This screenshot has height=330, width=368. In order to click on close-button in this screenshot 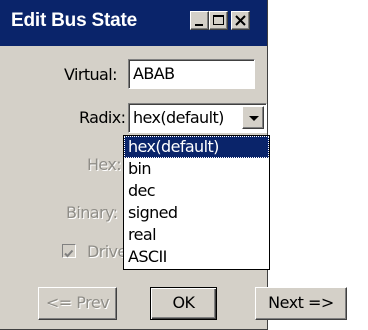, I will do `click(240, 20)`.